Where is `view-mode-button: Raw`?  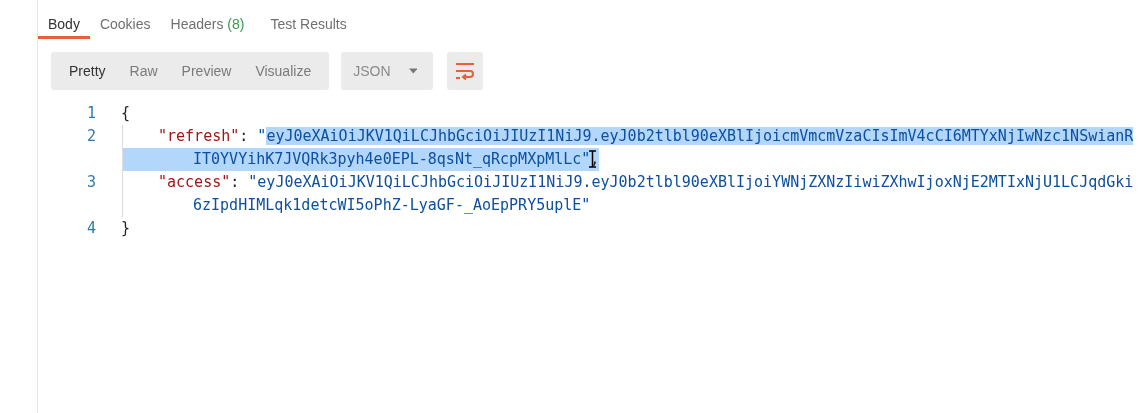
view-mode-button: Raw is located at coordinates (143, 71).